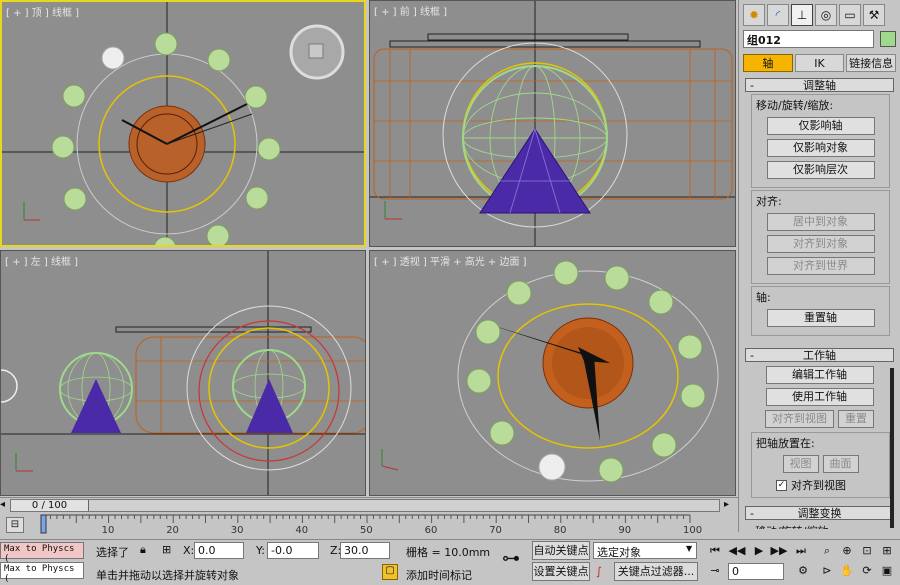  What do you see at coordinates (827, 551) in the screenshot?
I see `zoom-icon: ⌕` at bounding box center [827, 551].